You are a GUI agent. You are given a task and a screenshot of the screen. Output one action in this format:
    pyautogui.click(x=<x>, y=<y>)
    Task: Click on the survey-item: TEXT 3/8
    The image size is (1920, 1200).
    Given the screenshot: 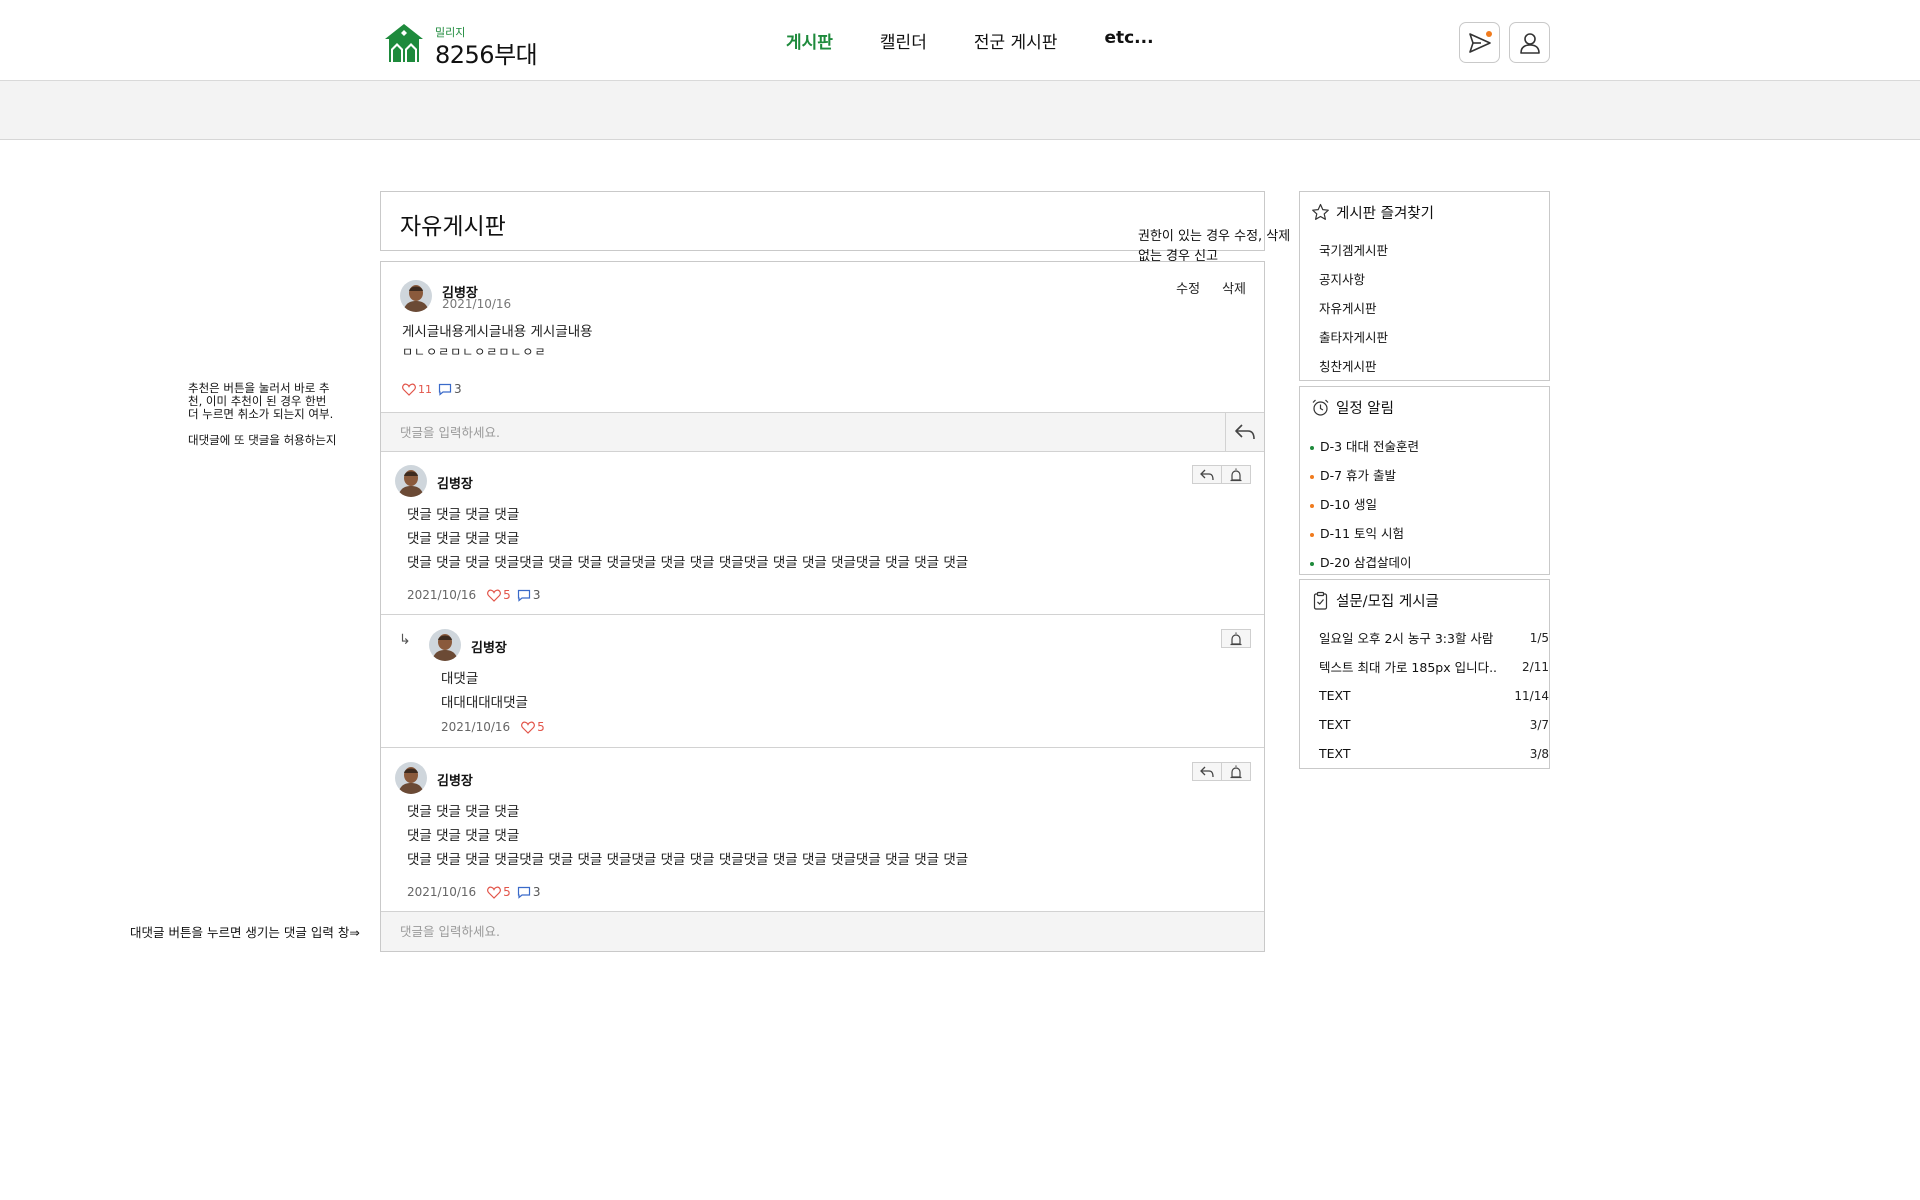 What is the action you would take?
    pyautogui.click(x=1434, y=753)
    